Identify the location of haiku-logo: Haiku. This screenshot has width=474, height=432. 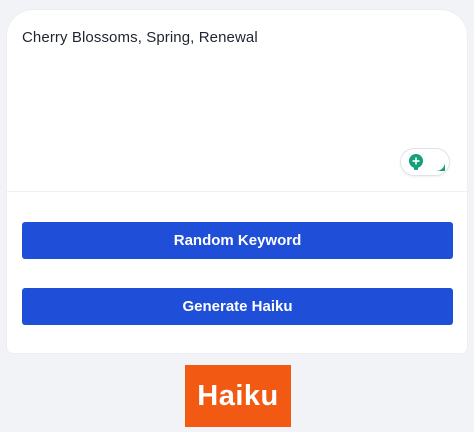
(238, 396).